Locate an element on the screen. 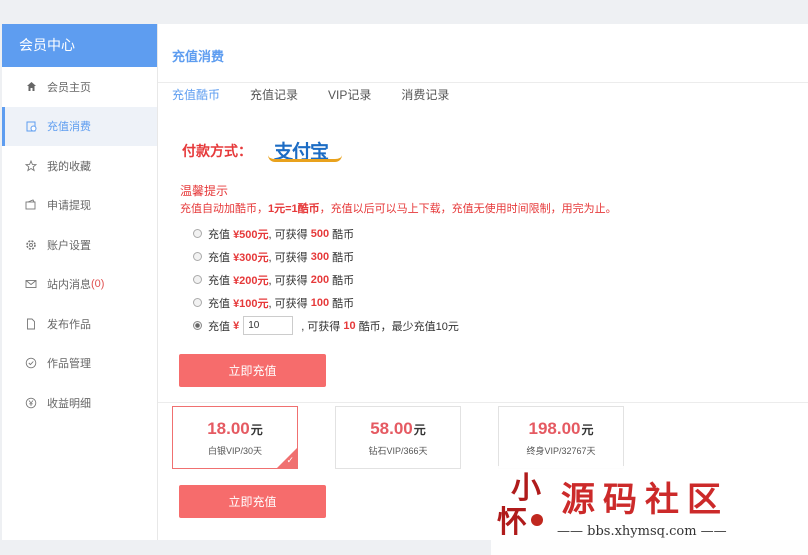 This screenshot has height=555, width=808. sidebar-item-recharge: 充值消费 is located at coordinates (79, 126).